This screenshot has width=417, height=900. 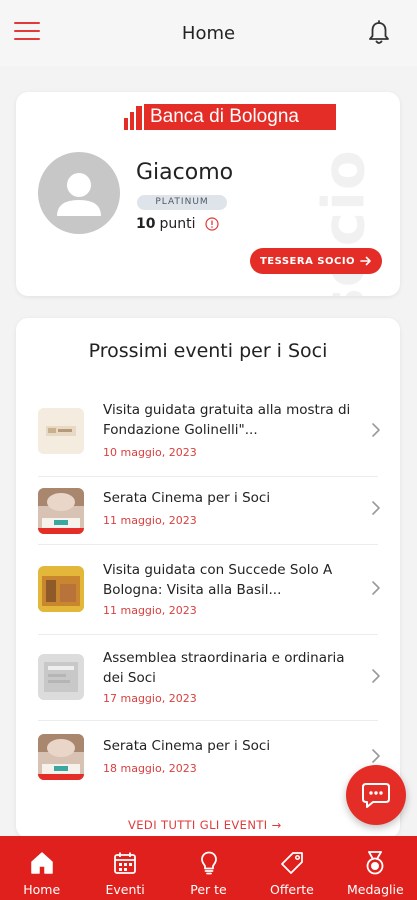 I want to click on nav-medaglie: Medaglie, so click(x=375, y=868).